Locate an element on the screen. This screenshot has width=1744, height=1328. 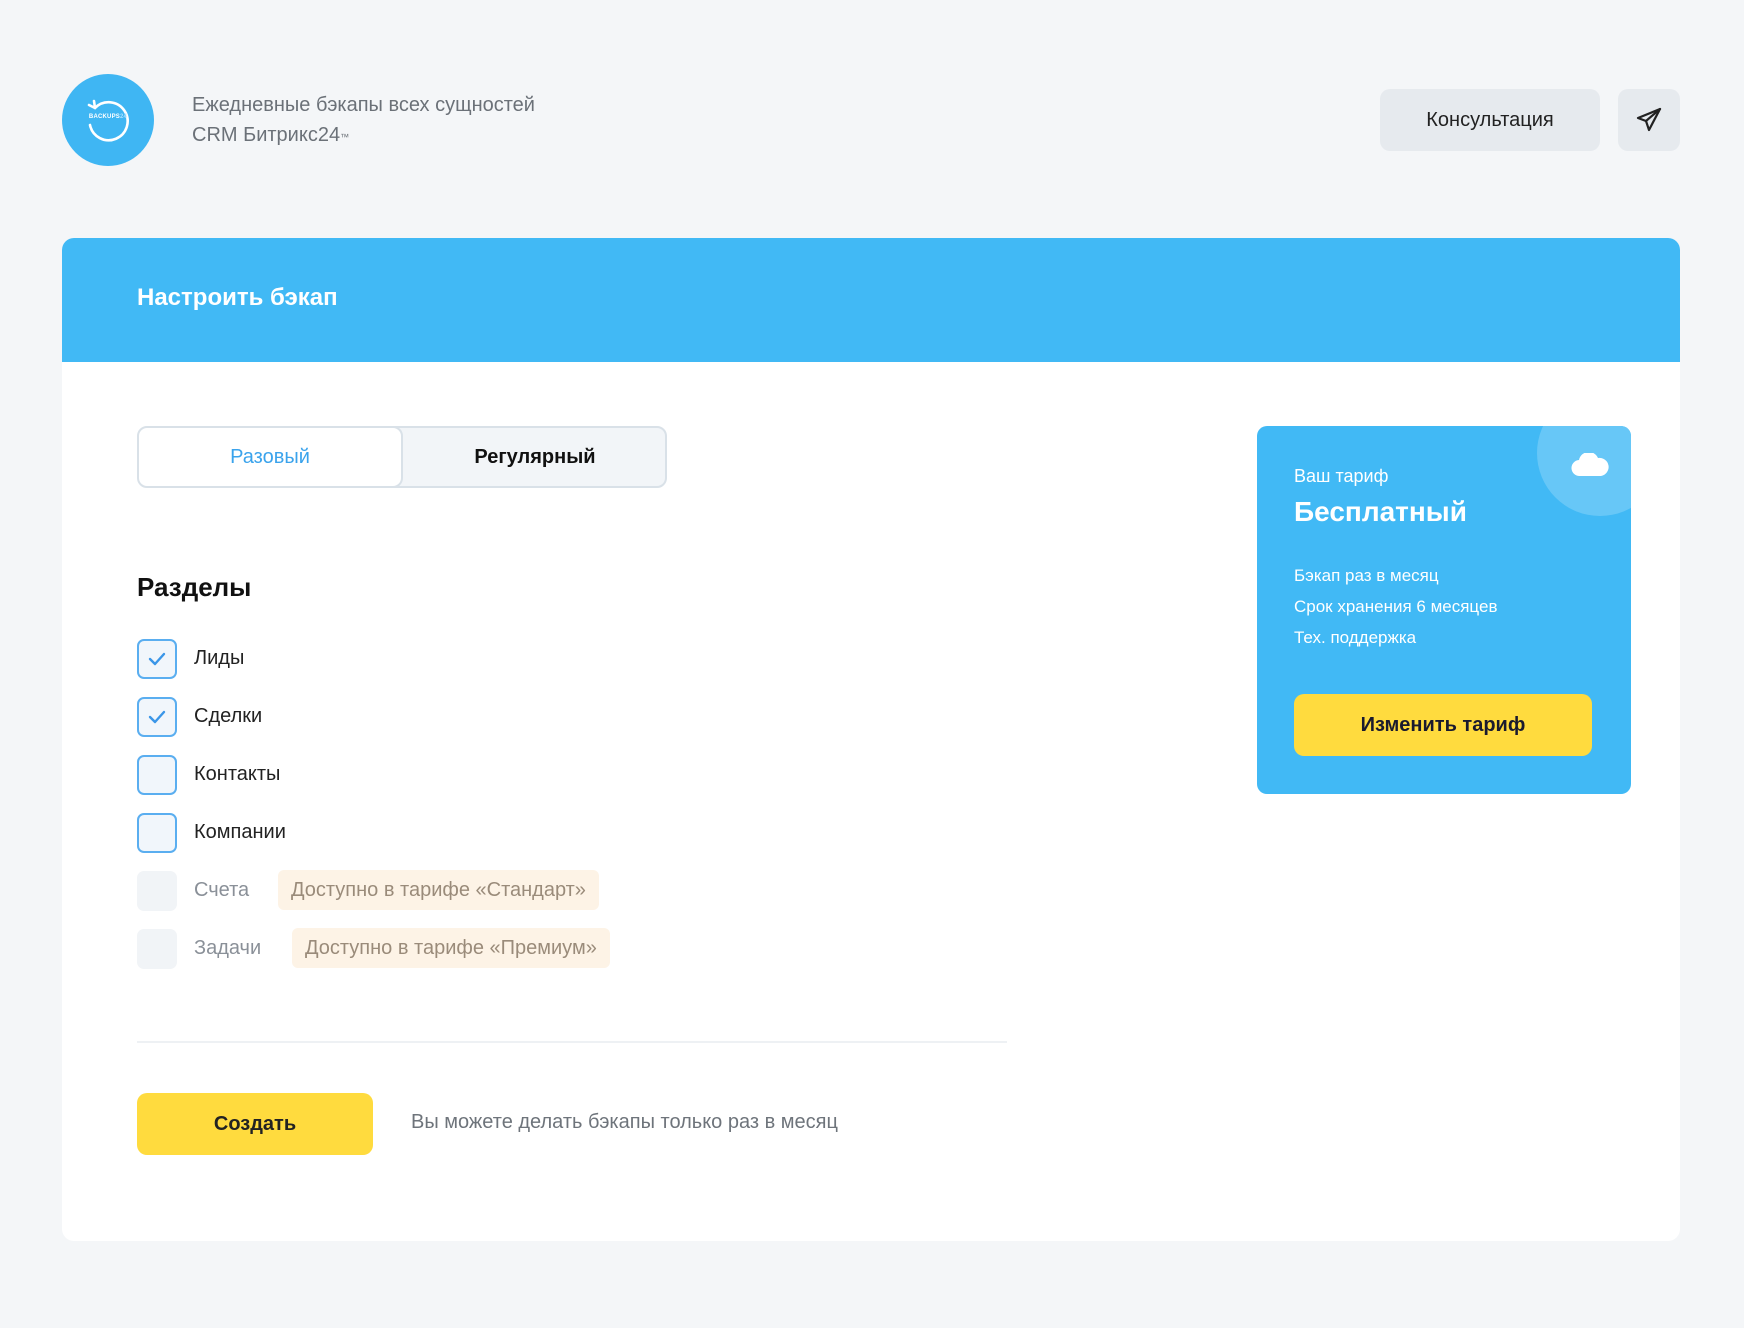
create-button: Создать is located at coordinates (255, 1124).